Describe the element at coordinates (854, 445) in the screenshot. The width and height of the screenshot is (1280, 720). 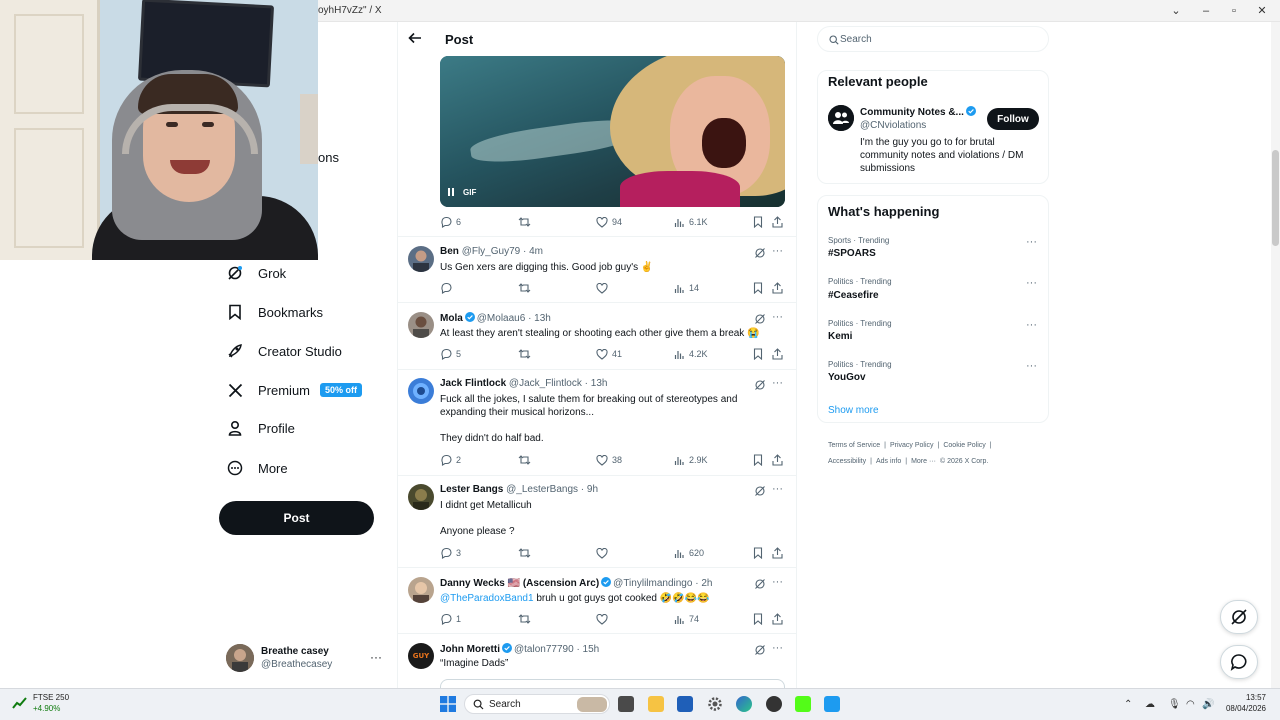
I see `footer-link: Terms of Service` at that location.